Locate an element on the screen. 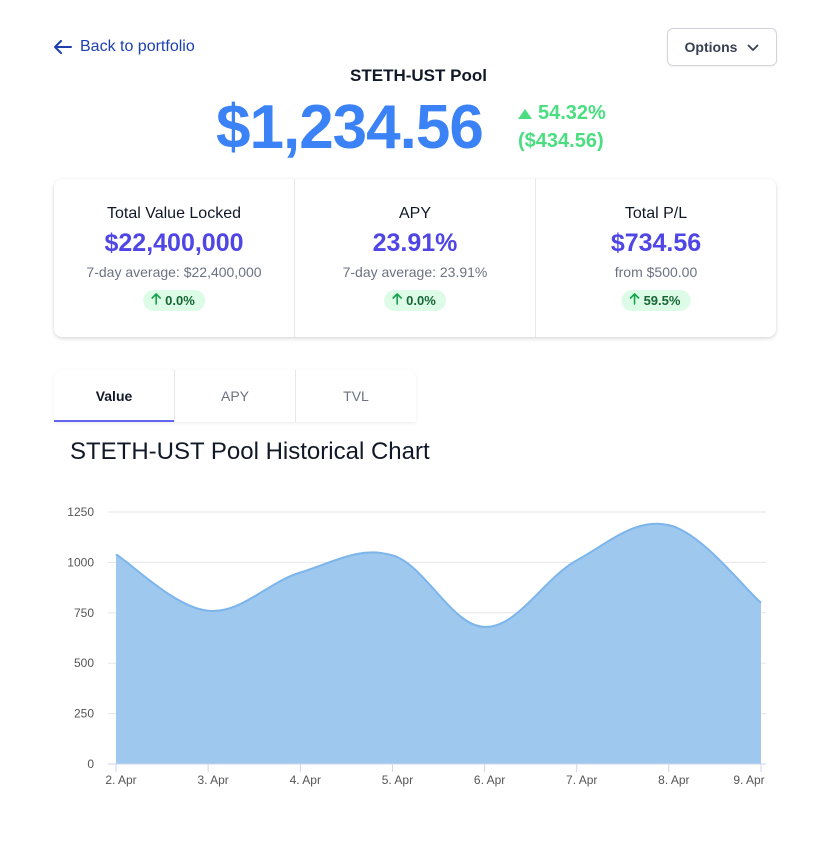 The height and width of the screenshot is (855, 837). y-tick-label: 1250 is located at coordinates (80, 512).